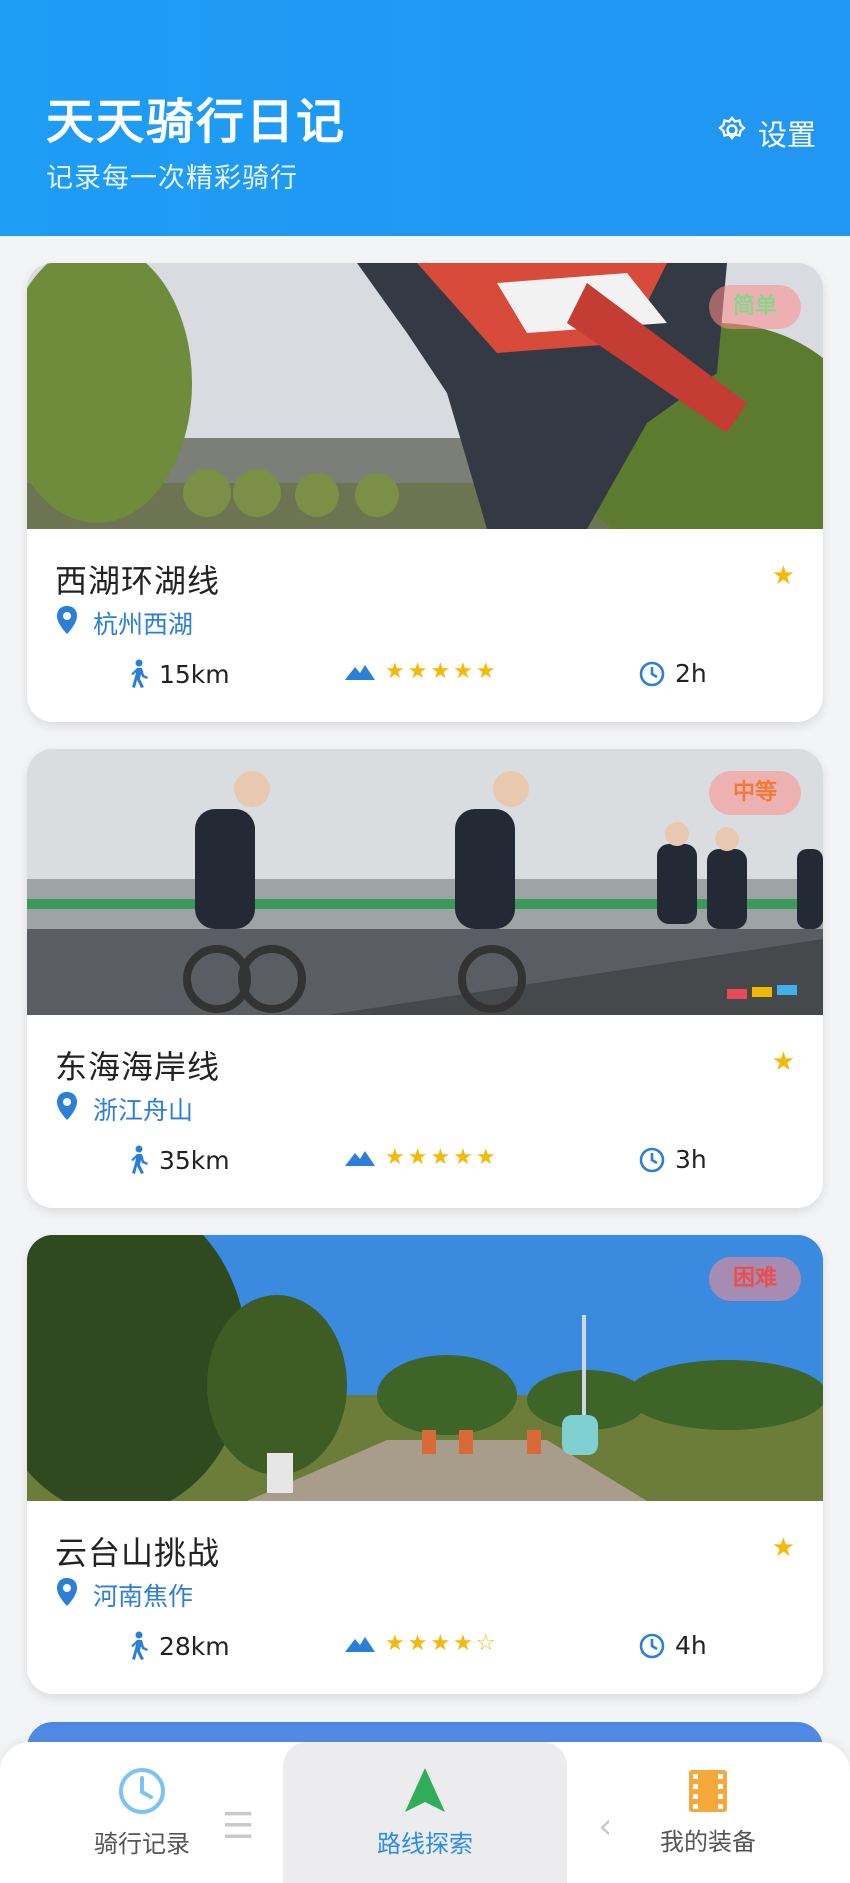  What do you see at coordinates (754, 307) in the screenshot?
I see `difficulty-badge: 简单` at bounding box center [754, 307].